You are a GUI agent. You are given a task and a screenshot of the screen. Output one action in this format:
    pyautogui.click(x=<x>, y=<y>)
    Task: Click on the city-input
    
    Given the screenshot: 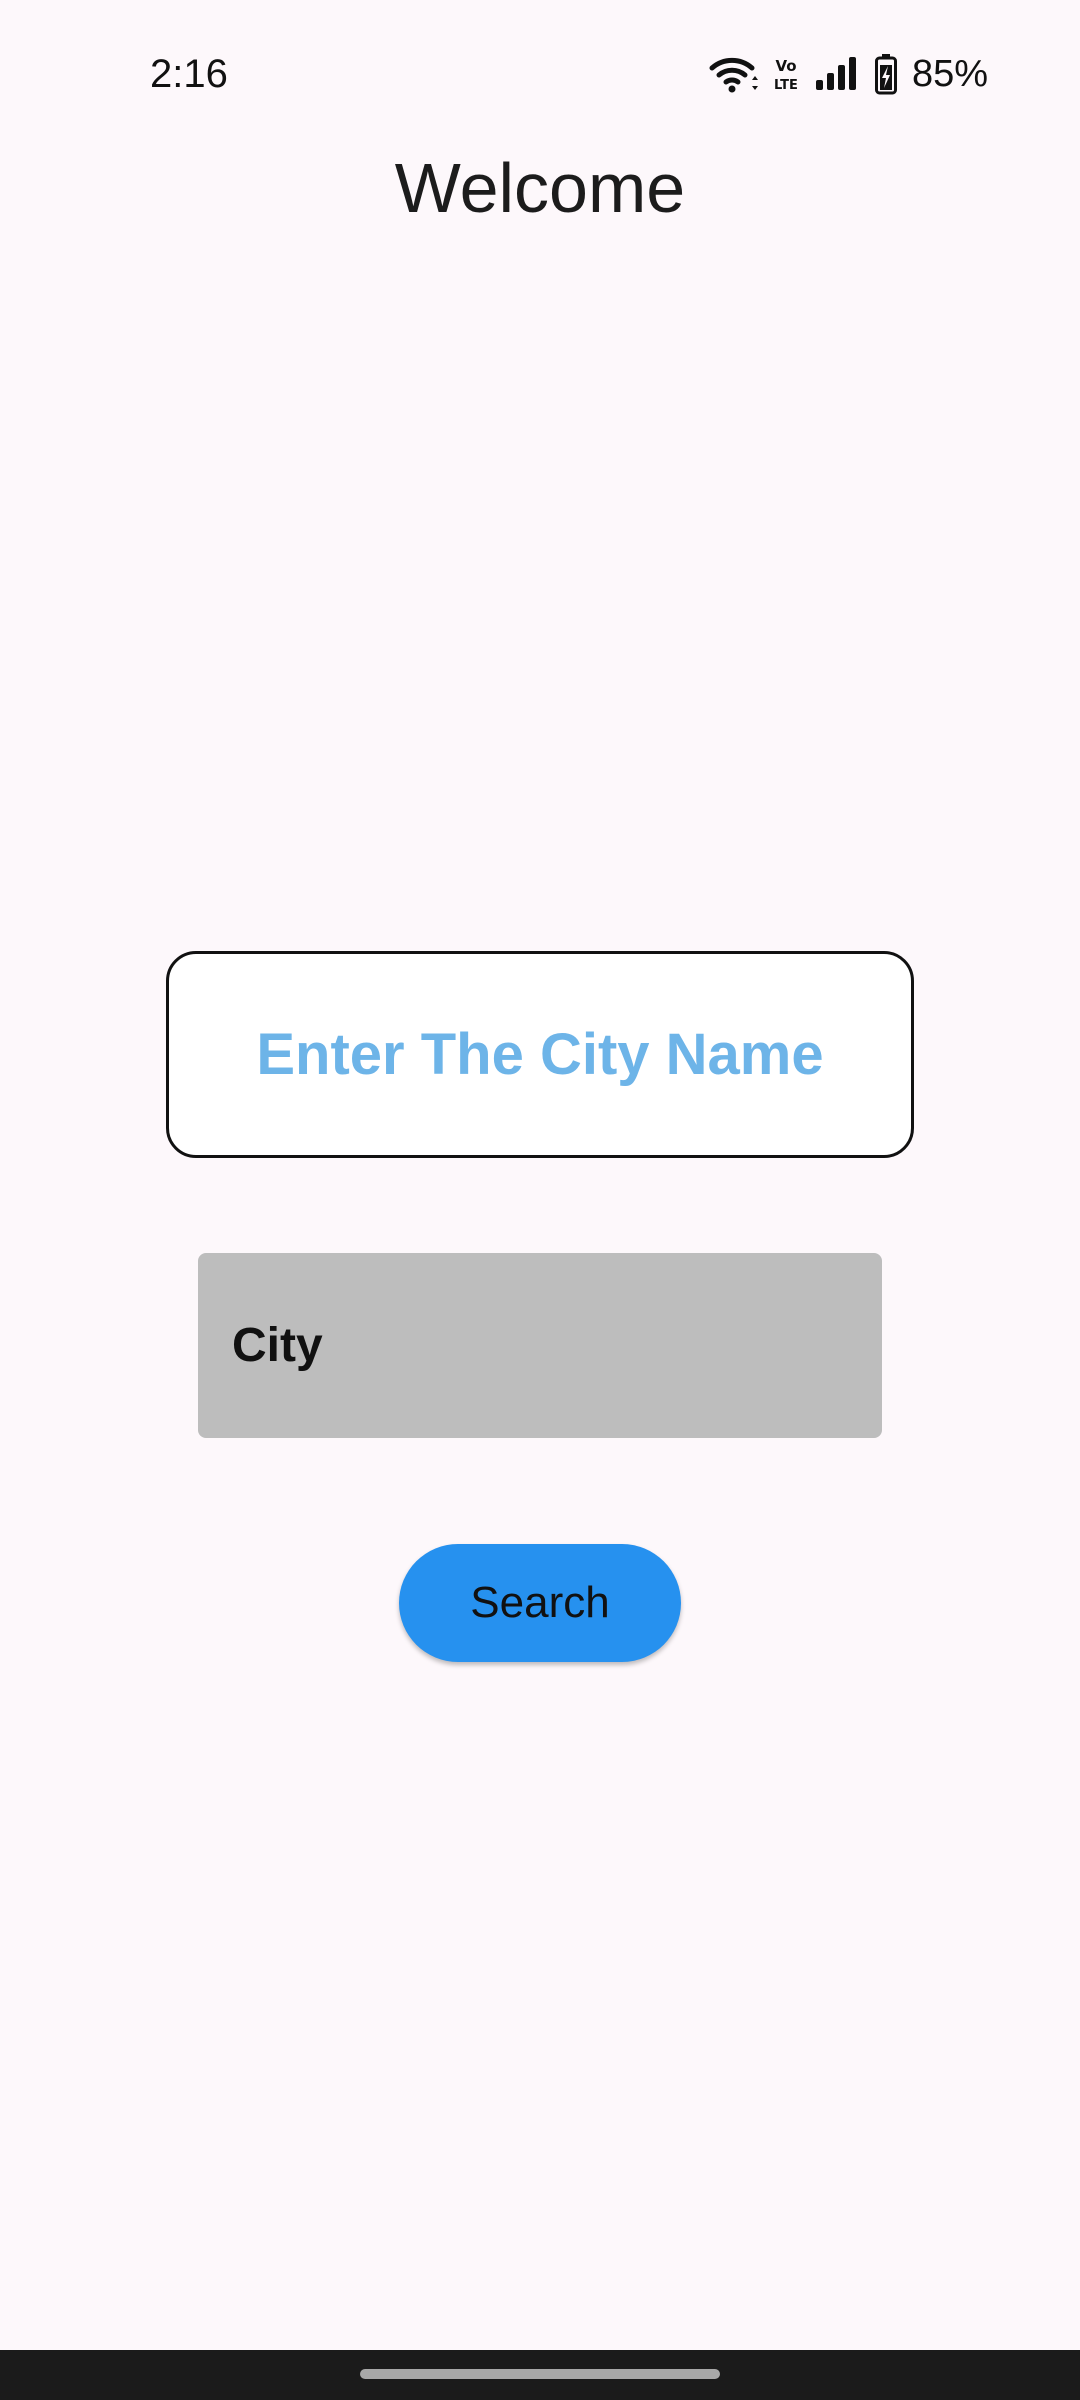 What is the action you would take?
    pyautogui.click(x=540, y=1345)
    